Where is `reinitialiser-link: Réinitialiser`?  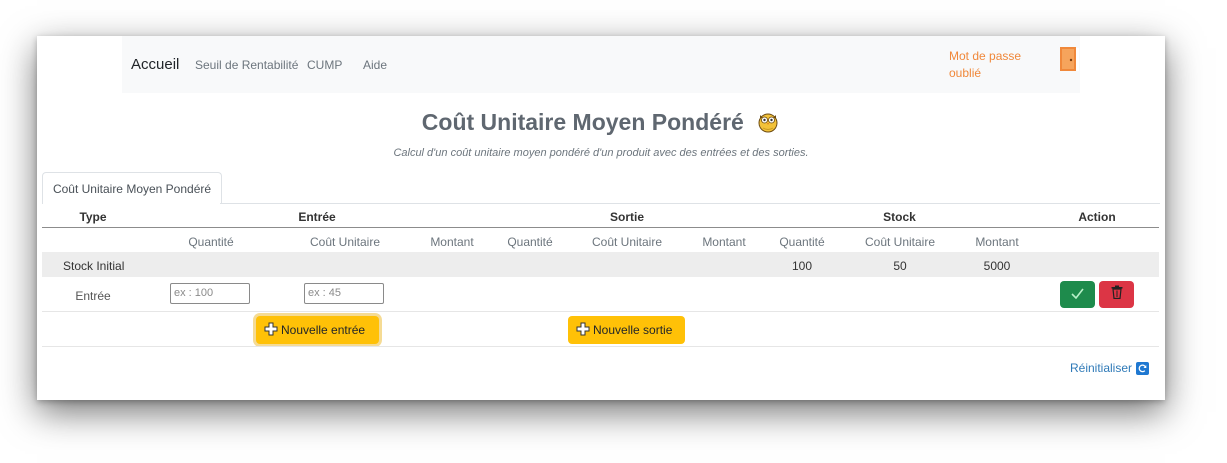 reinitialiser-link: Réinitialiser is located at coordinates (1110, 368).